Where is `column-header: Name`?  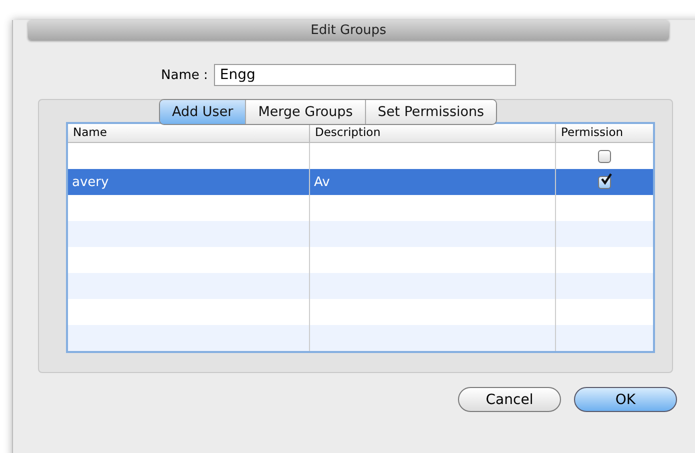 column-header: Name is located at coordinates (189, 133).